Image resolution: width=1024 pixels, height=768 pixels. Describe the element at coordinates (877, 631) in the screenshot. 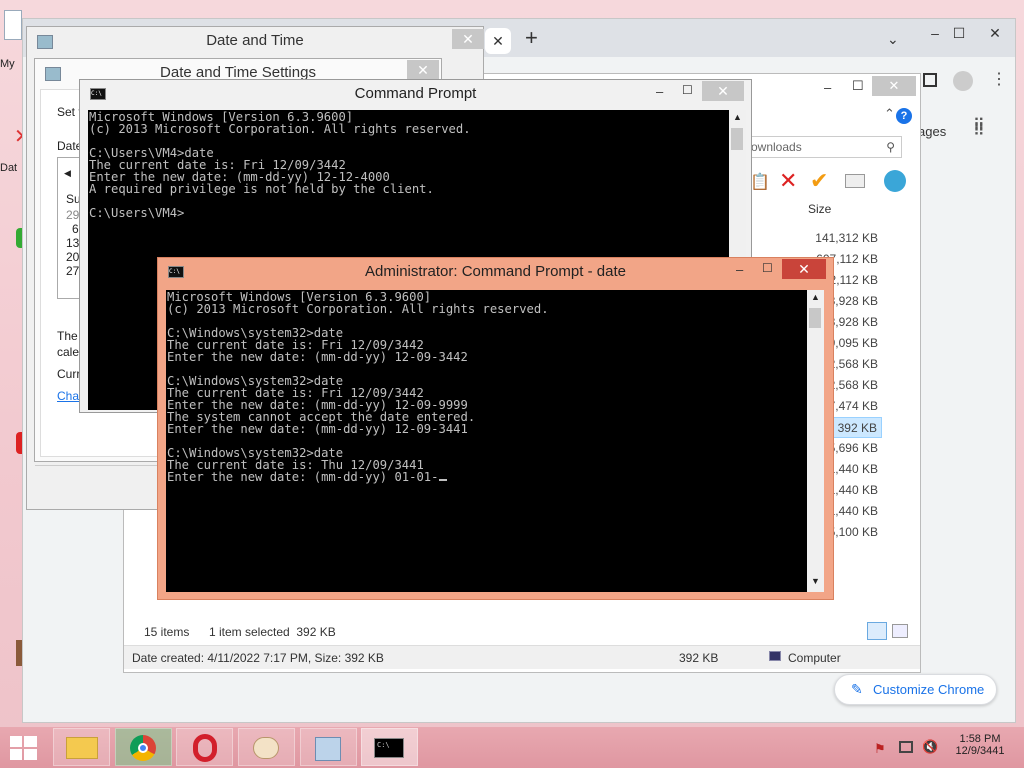

I see `details-view-button` at that location.